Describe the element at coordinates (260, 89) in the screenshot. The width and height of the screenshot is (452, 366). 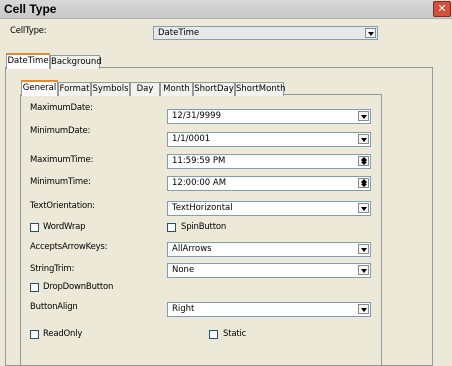
I see `tab-shortmonth: ShortMonth` at that location.